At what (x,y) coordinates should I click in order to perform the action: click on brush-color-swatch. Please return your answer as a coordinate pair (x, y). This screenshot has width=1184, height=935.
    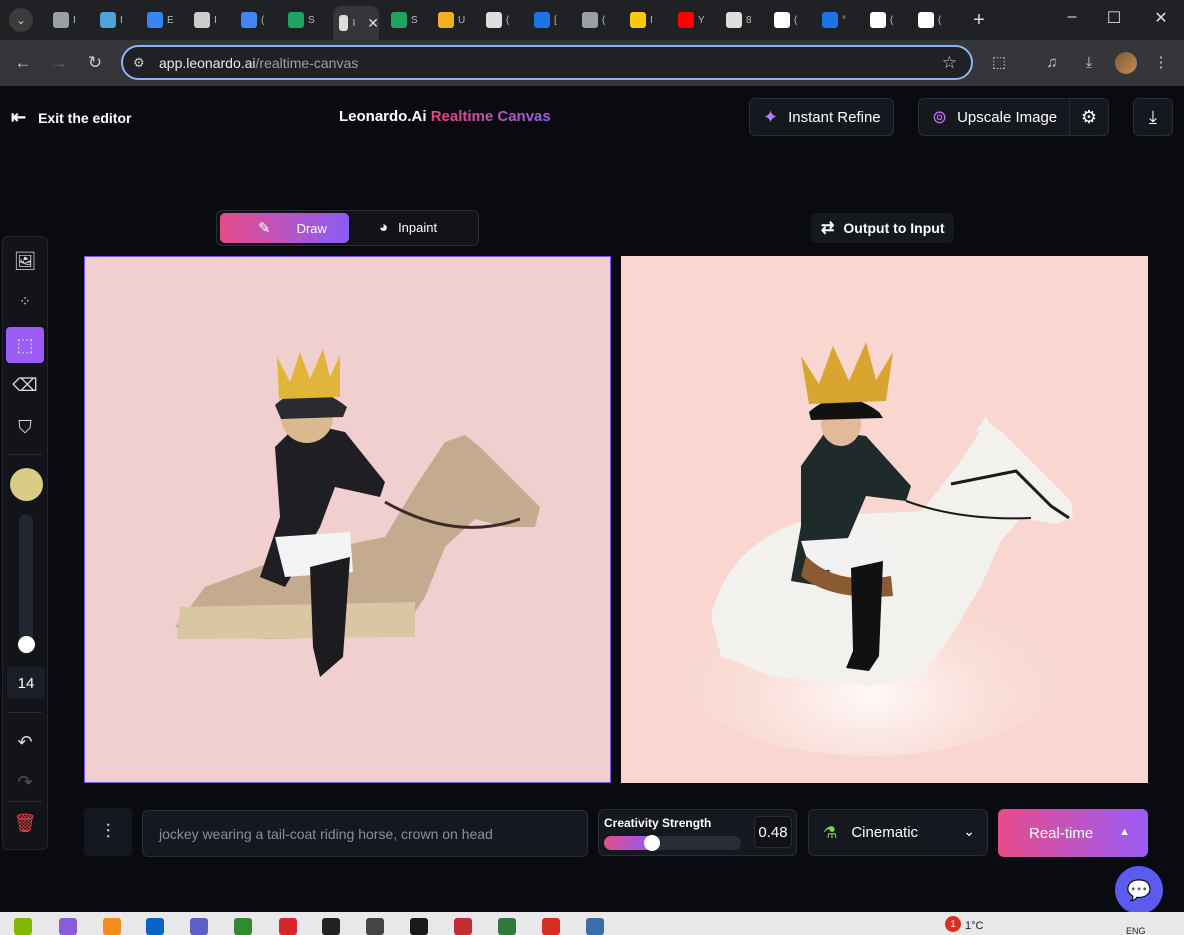
    Looking at the image, I should click on (26, 484).